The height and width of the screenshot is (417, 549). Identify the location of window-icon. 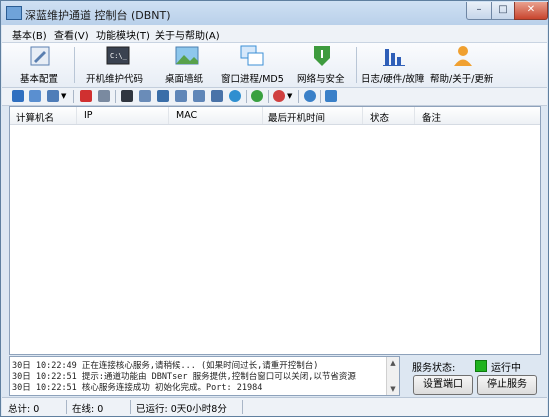
(181, 96).